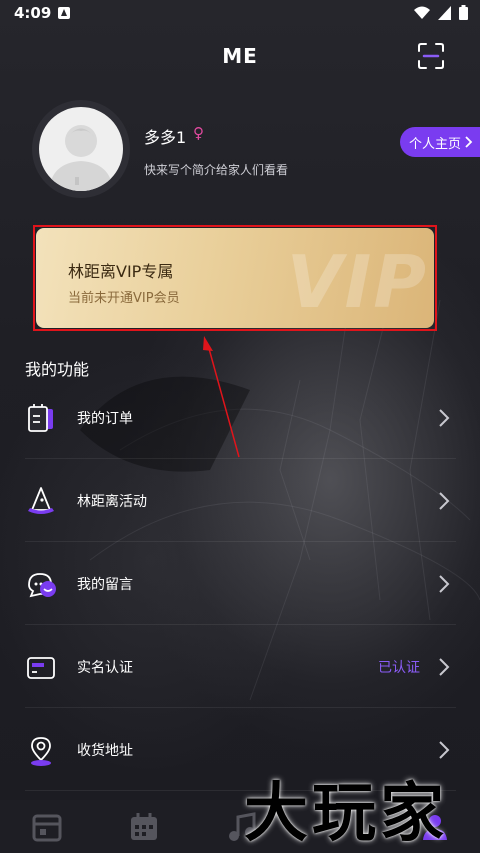 The width and height of the screenshot is (480, 853). I want to click on avatar, so click(81, 149).